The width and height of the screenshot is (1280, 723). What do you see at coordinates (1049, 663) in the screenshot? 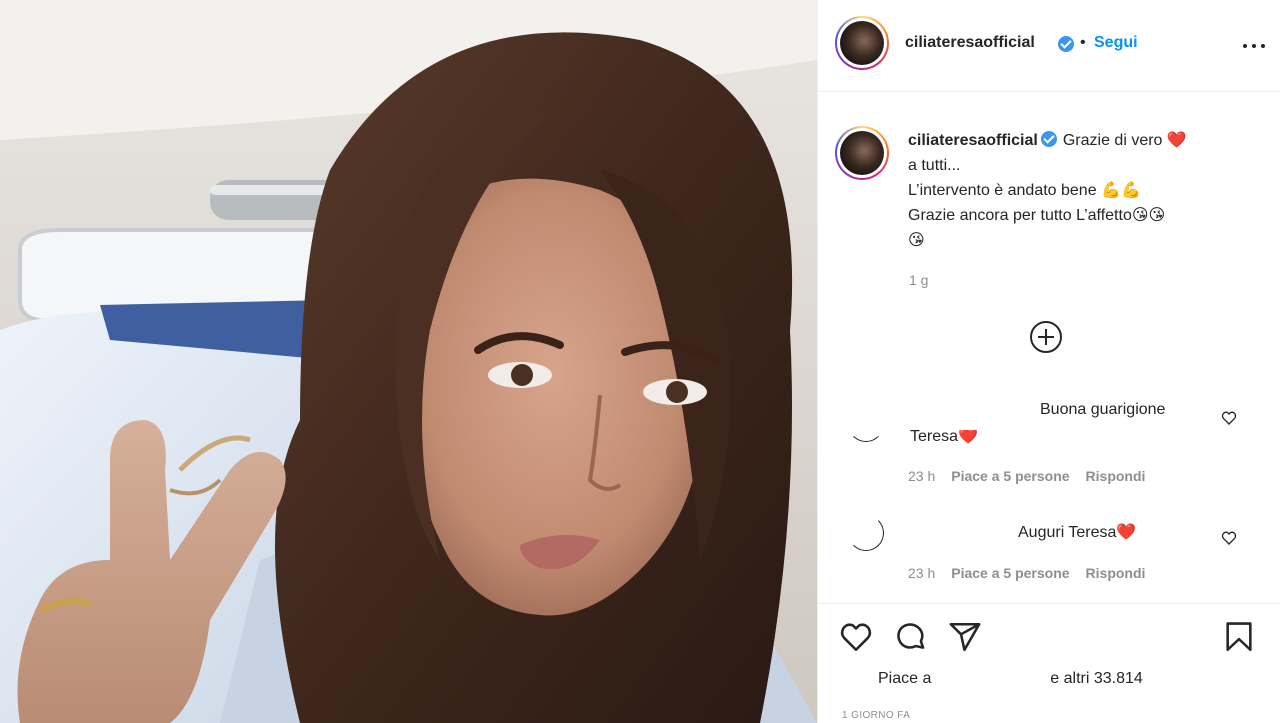
I see `post-actions: Piace a e altri 33.814 1 GIORNO FA` at bounding box center [1049, 663].